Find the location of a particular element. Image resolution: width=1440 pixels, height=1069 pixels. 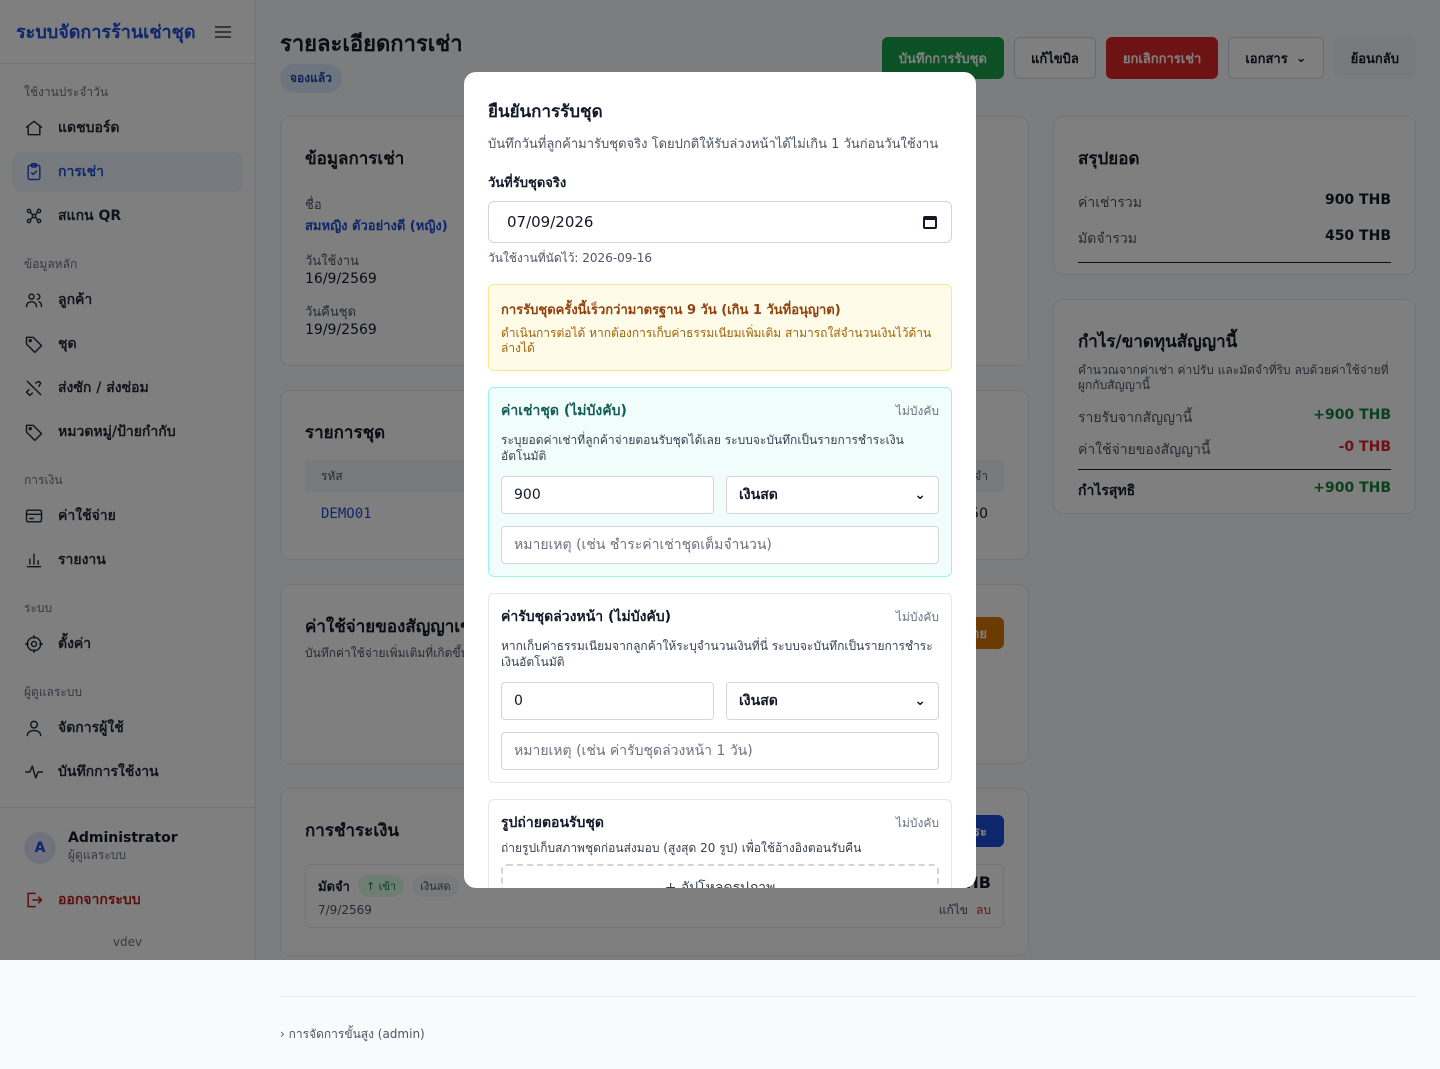

rent-fee-optional: ไม่บังคับ is located at coordinates (917, 410).